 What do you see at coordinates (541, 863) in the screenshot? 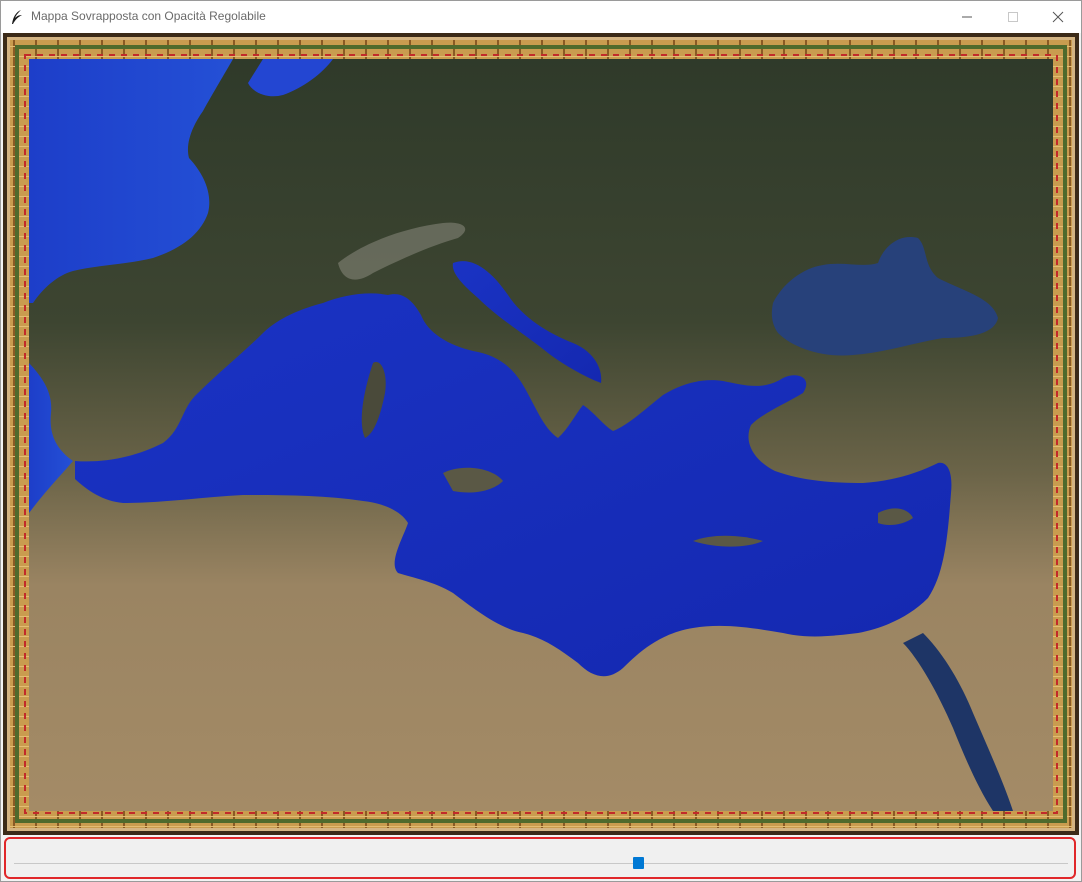
I see `opacity-slider-track` at bounding box center [541, 863].